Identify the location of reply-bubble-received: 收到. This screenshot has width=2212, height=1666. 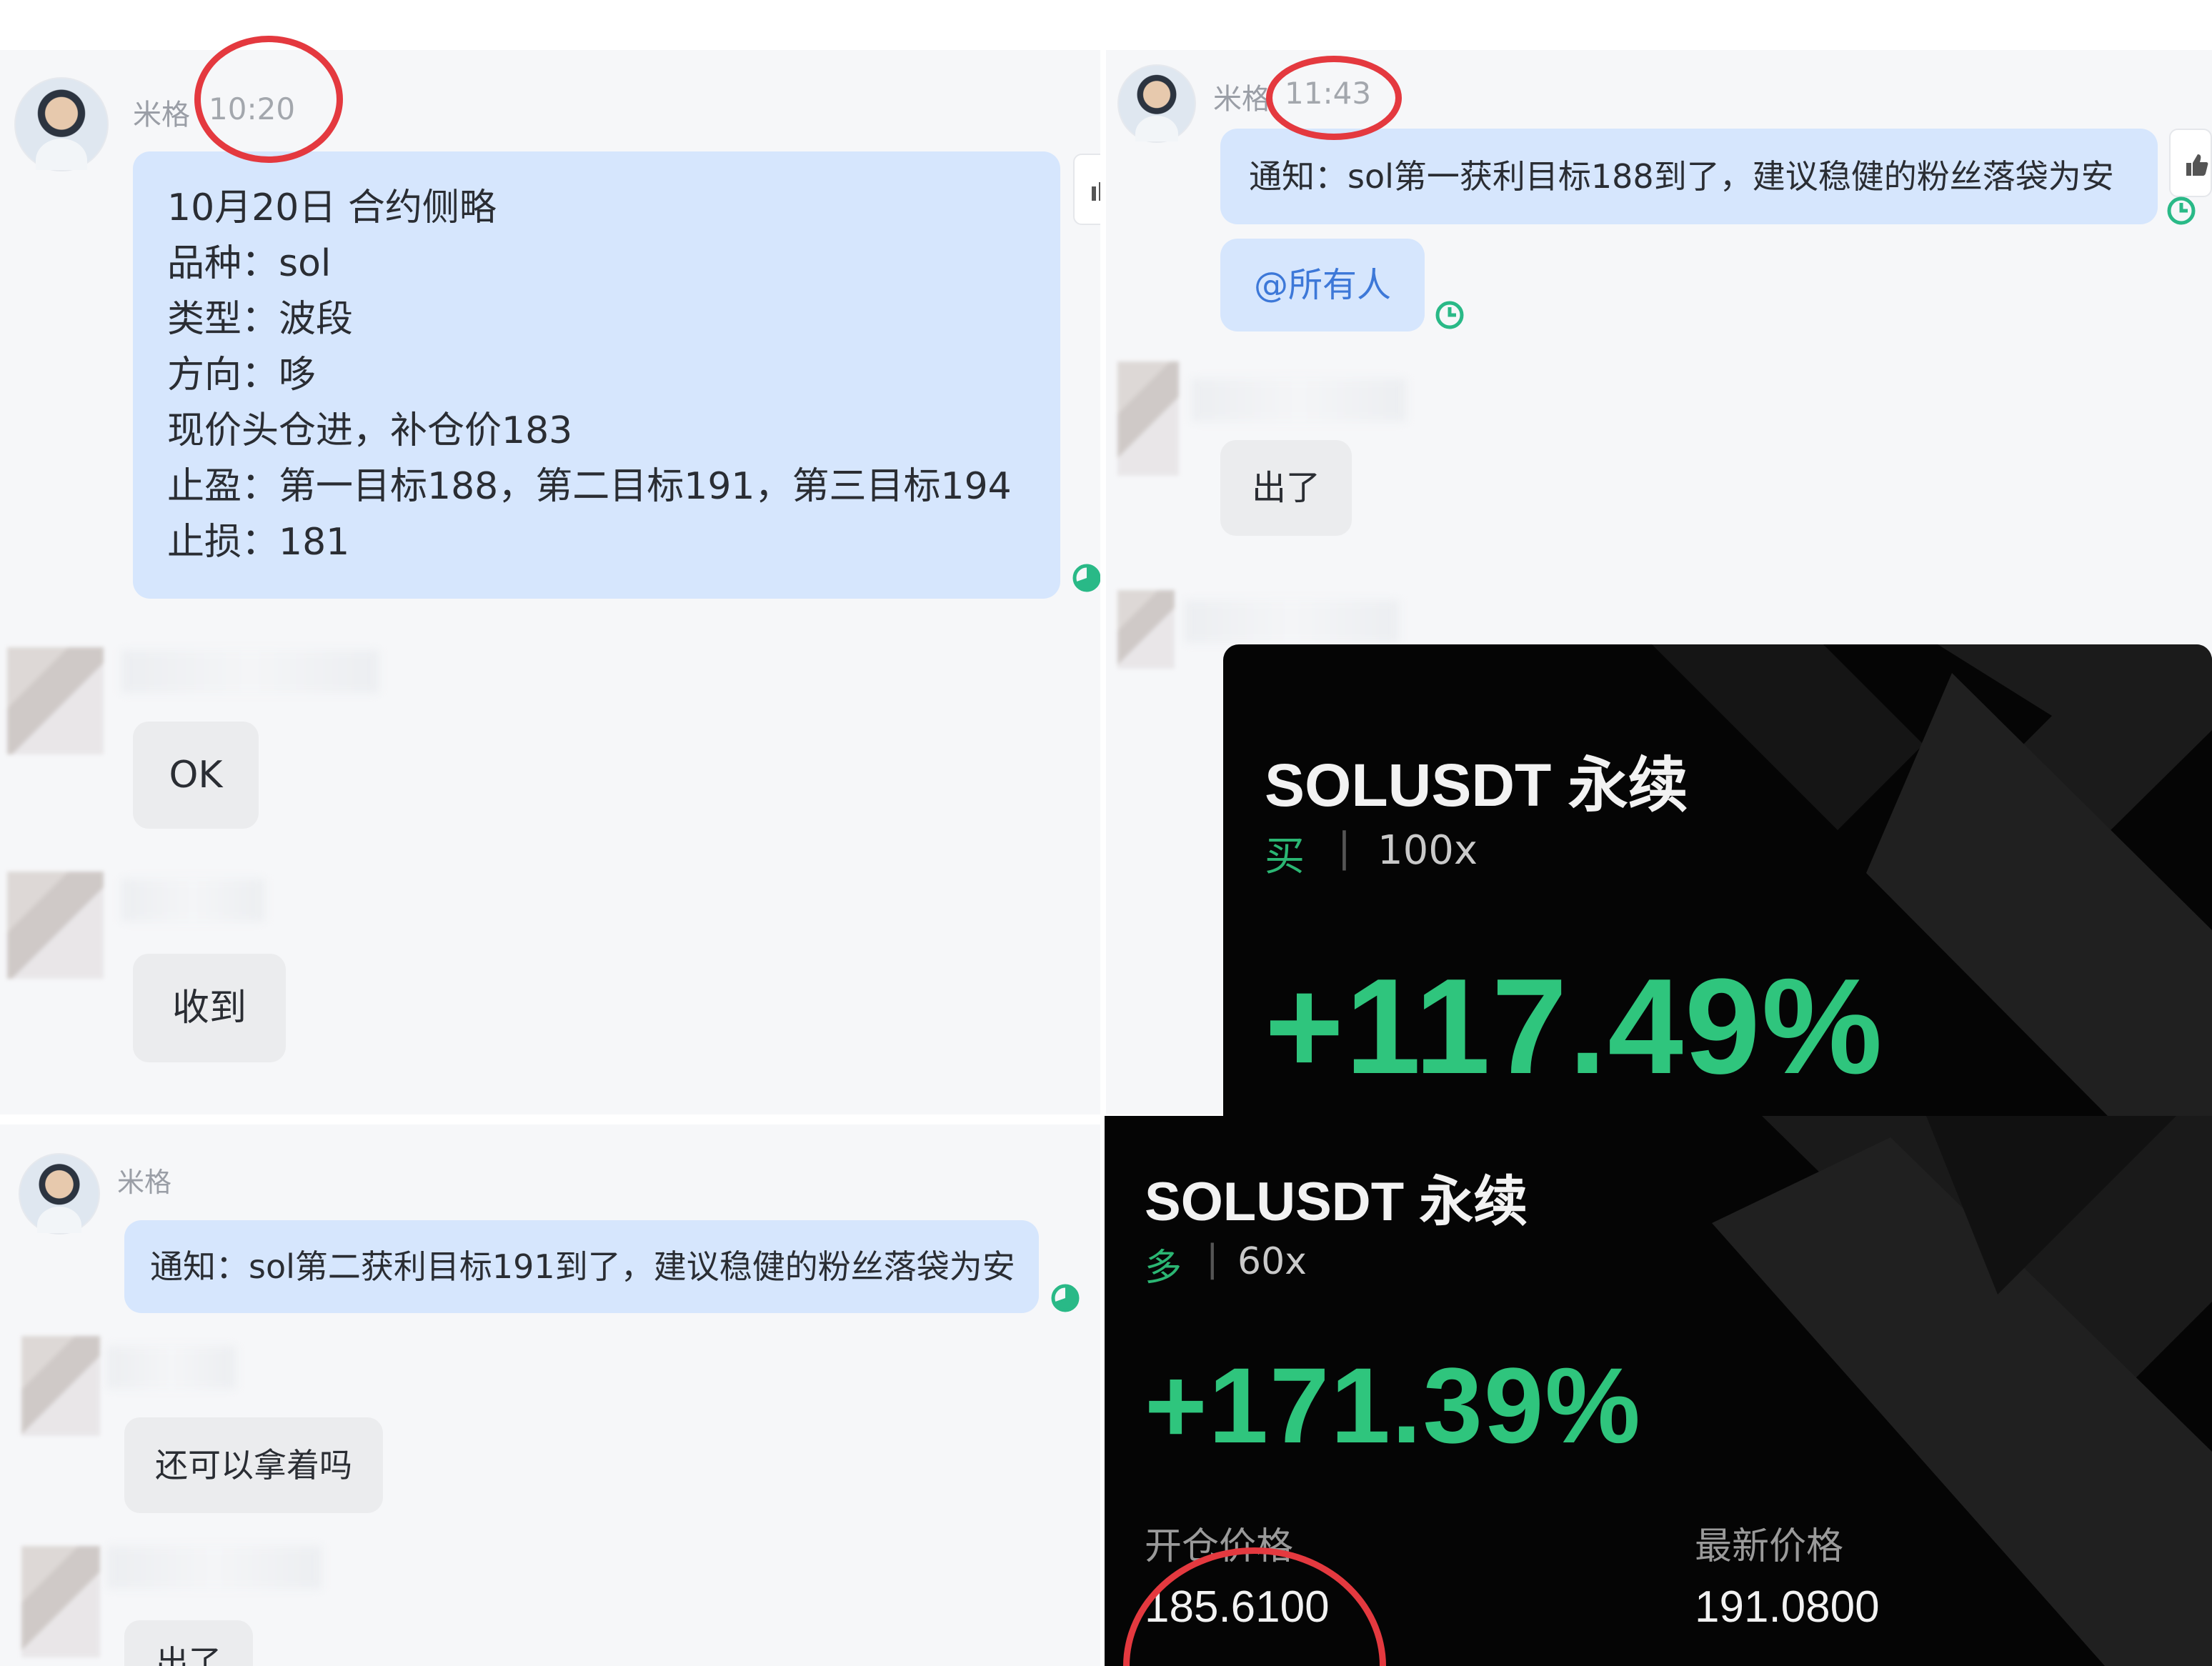
(209, 1008).